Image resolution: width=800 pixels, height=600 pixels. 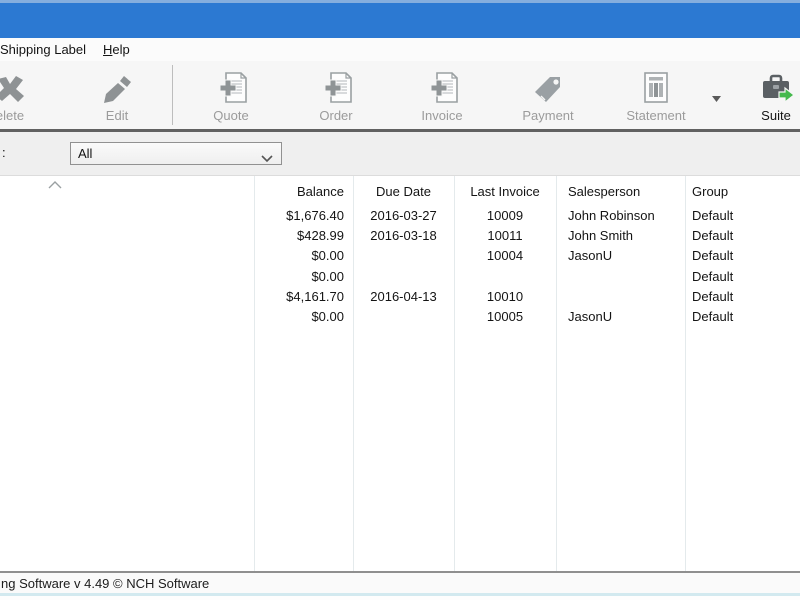 What do you see at coordinates (776, 86) in the screenshot?
I see `suitcase-green-arrow-icon` at bounding box center [776, 86].